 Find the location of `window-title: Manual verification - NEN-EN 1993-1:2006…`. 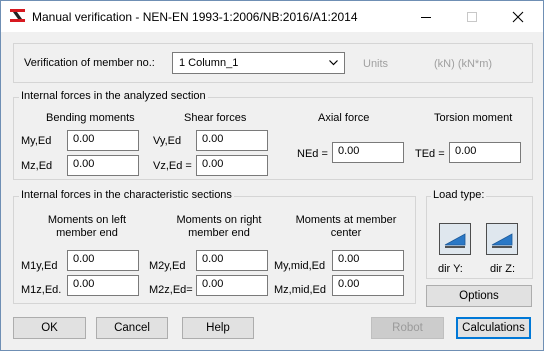

window-title: Manual verification - NEN-EN 1993-1:2006… is located at coordinates (195, 17).